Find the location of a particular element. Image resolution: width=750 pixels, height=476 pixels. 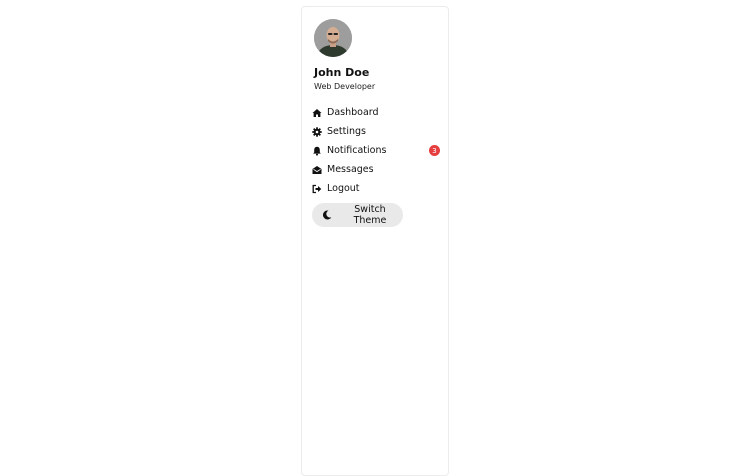

notification-count-badge: 3 is located at coordinates (434, 150).